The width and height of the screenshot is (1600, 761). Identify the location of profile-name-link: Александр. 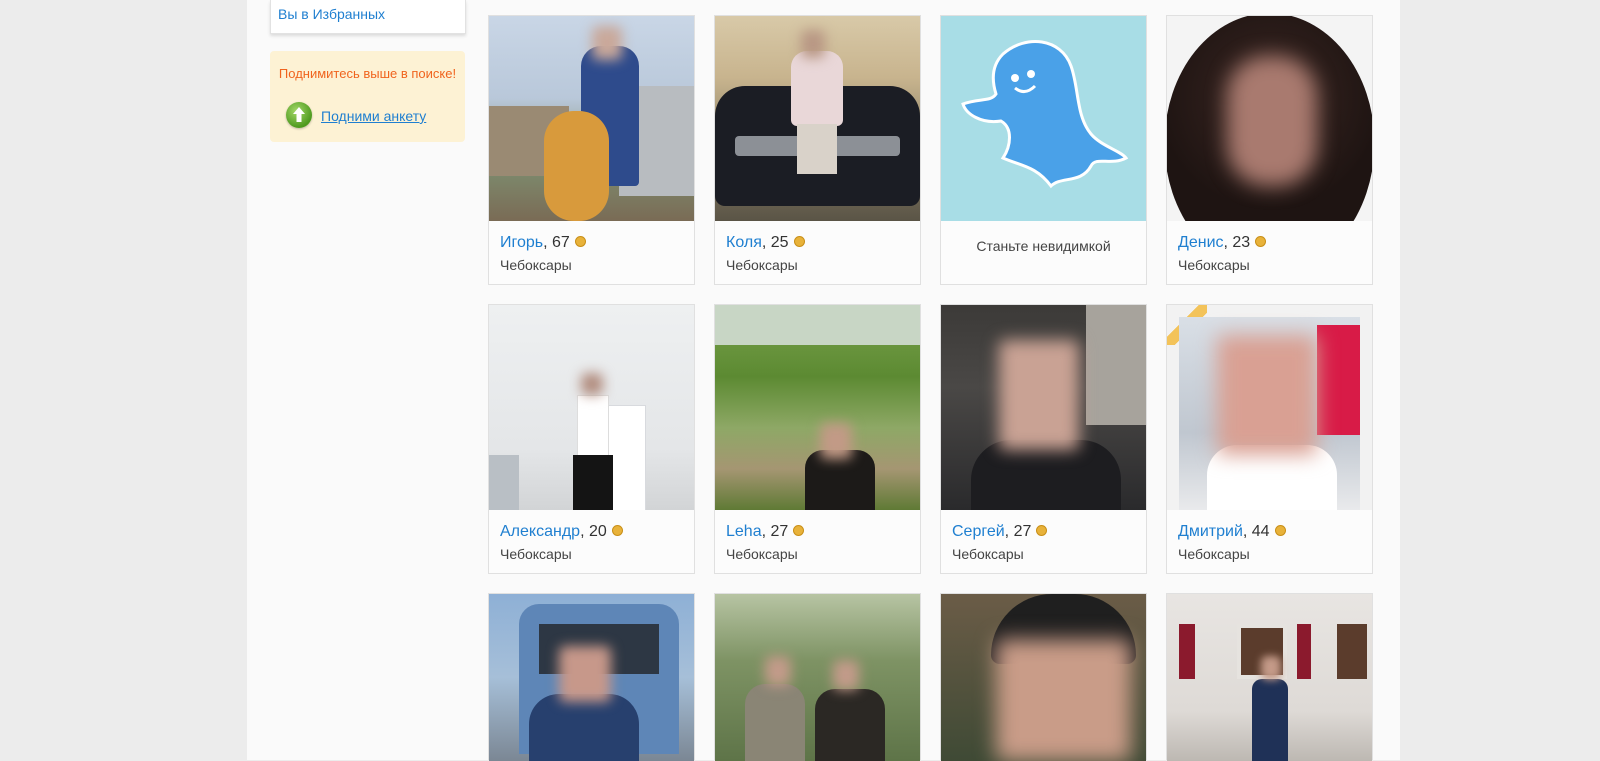
(540, 531).